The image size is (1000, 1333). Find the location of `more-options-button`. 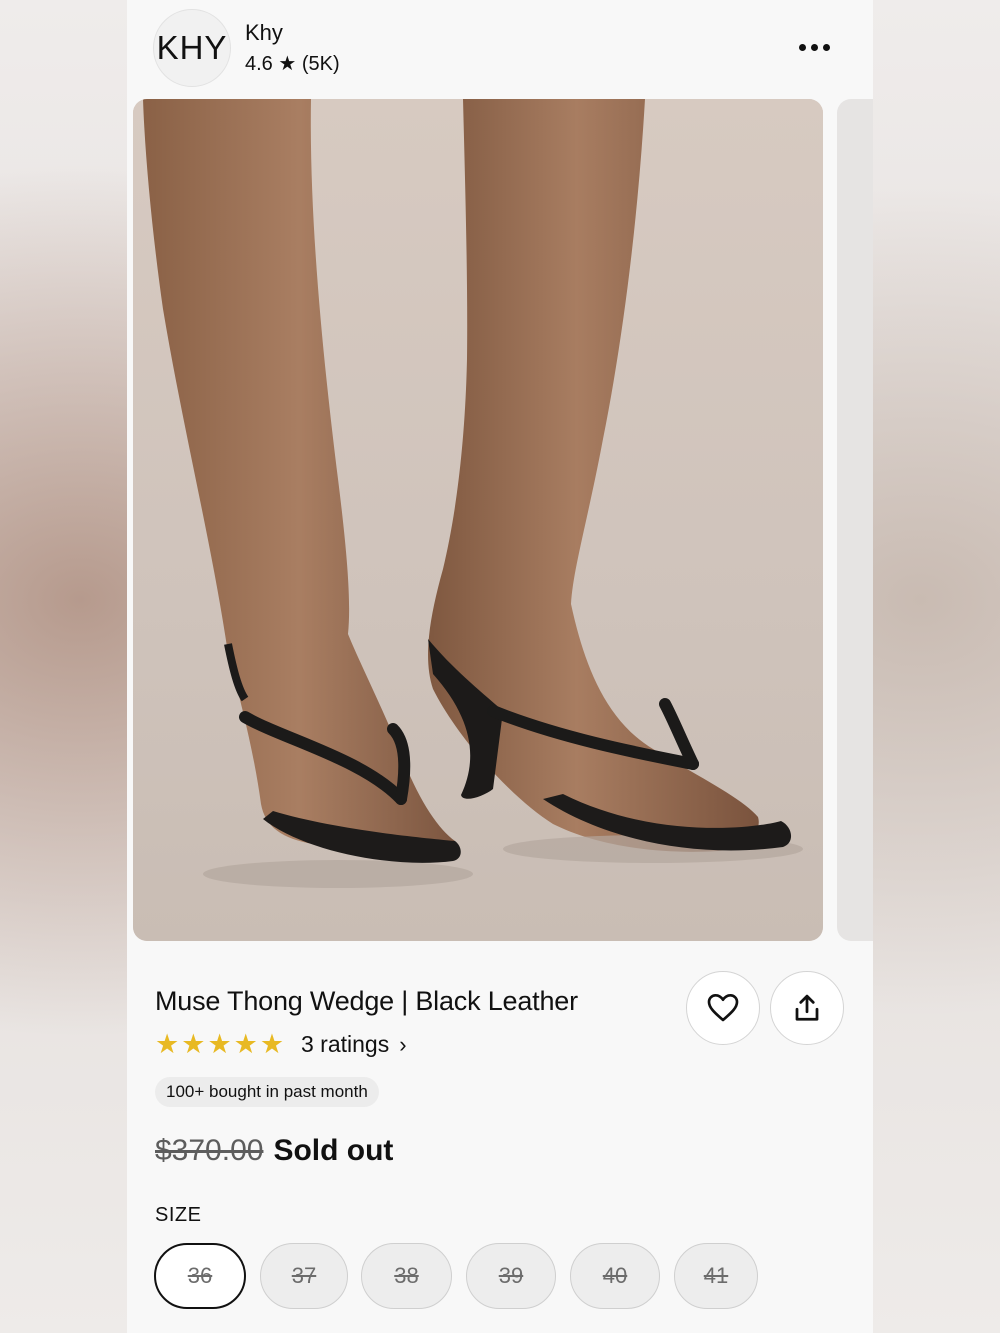

more-options-button is located at coordinates (814, 47).